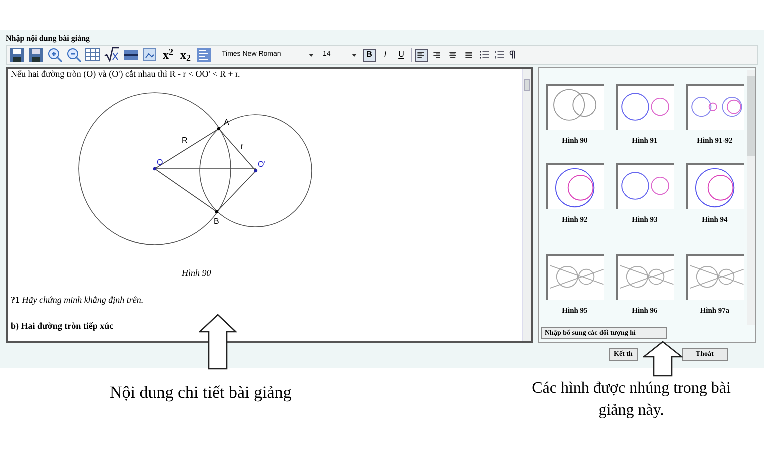 This screenshot has width=764, height=452. What do you see at coordinates (385, 55) in the screenshot?
I see `text-style-button: I` at bounding box center [385, 55].